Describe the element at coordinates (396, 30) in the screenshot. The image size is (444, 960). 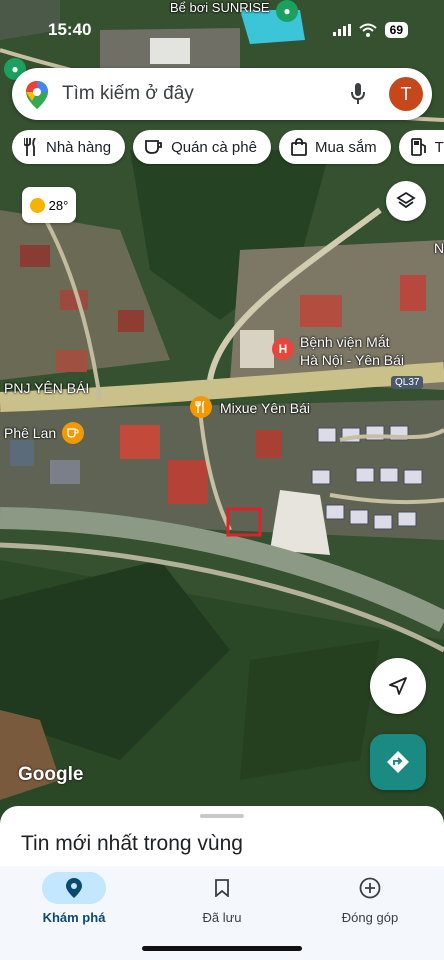
I see `battery-indicator: 69` at that location.